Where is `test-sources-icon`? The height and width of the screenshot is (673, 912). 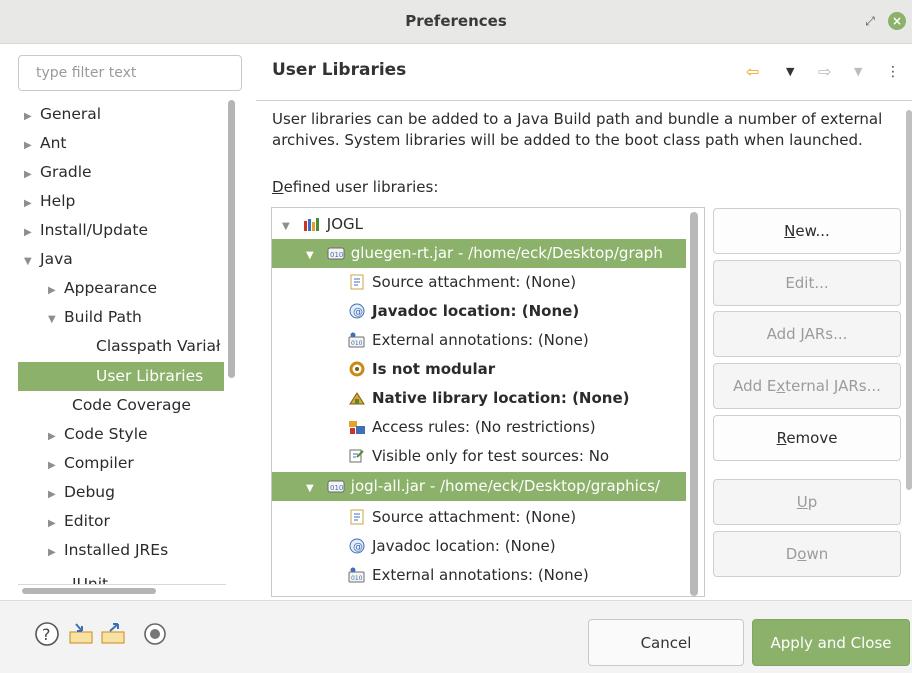 test-sources-icon is located at coordinates (356, 456).